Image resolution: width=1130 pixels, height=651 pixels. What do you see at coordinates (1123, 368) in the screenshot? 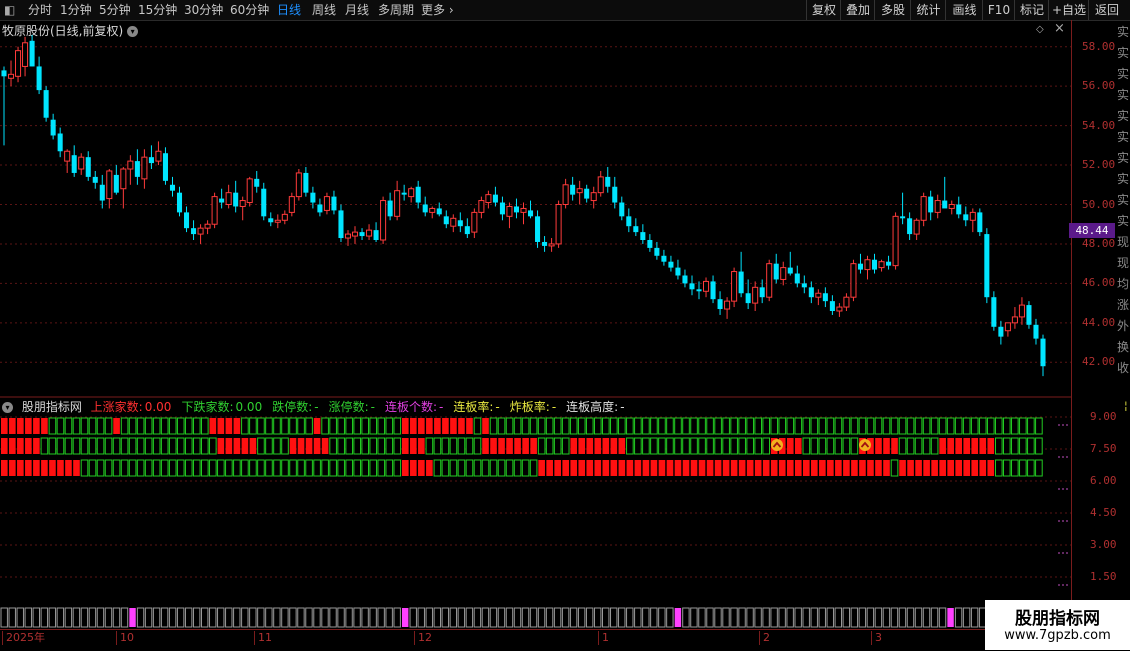
I see `info-glyph: 收` at bounding box center [1123, 368].